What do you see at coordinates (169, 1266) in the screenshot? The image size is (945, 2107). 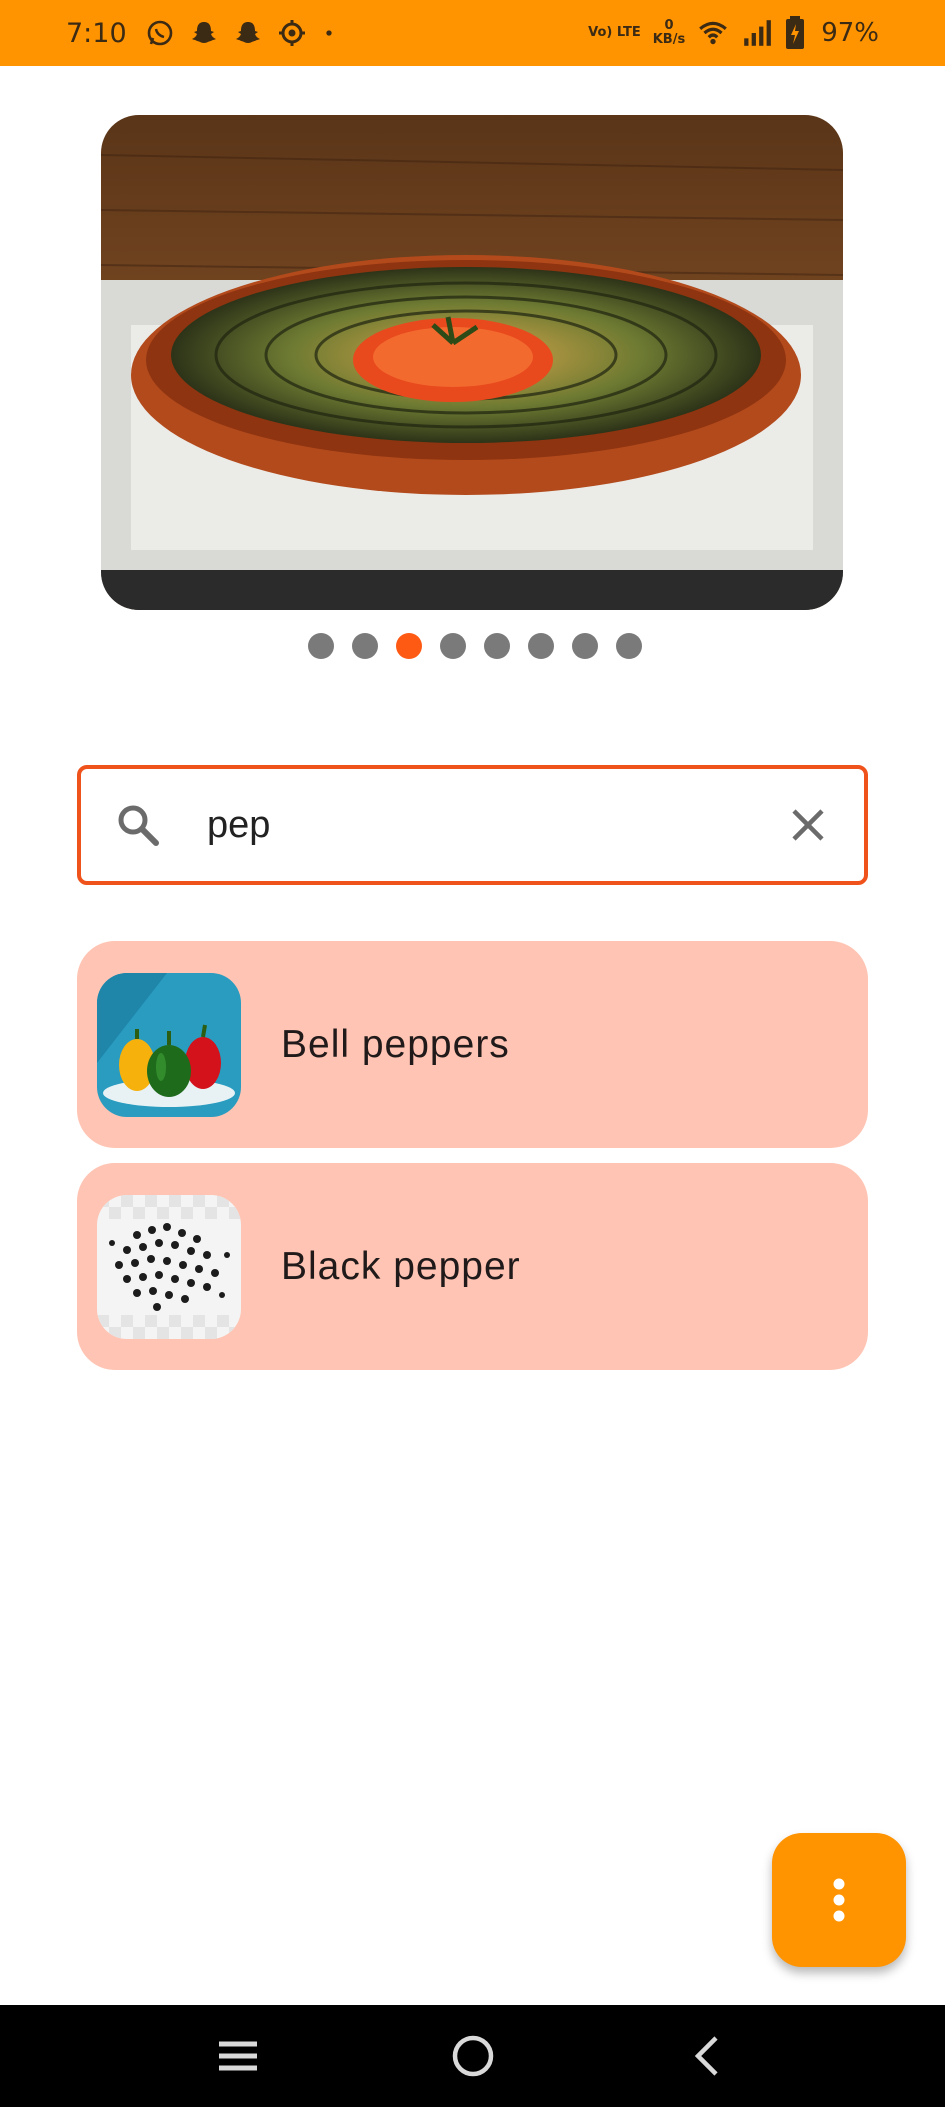 I see `black-pepper-image` at bounding box center [169, 1266].